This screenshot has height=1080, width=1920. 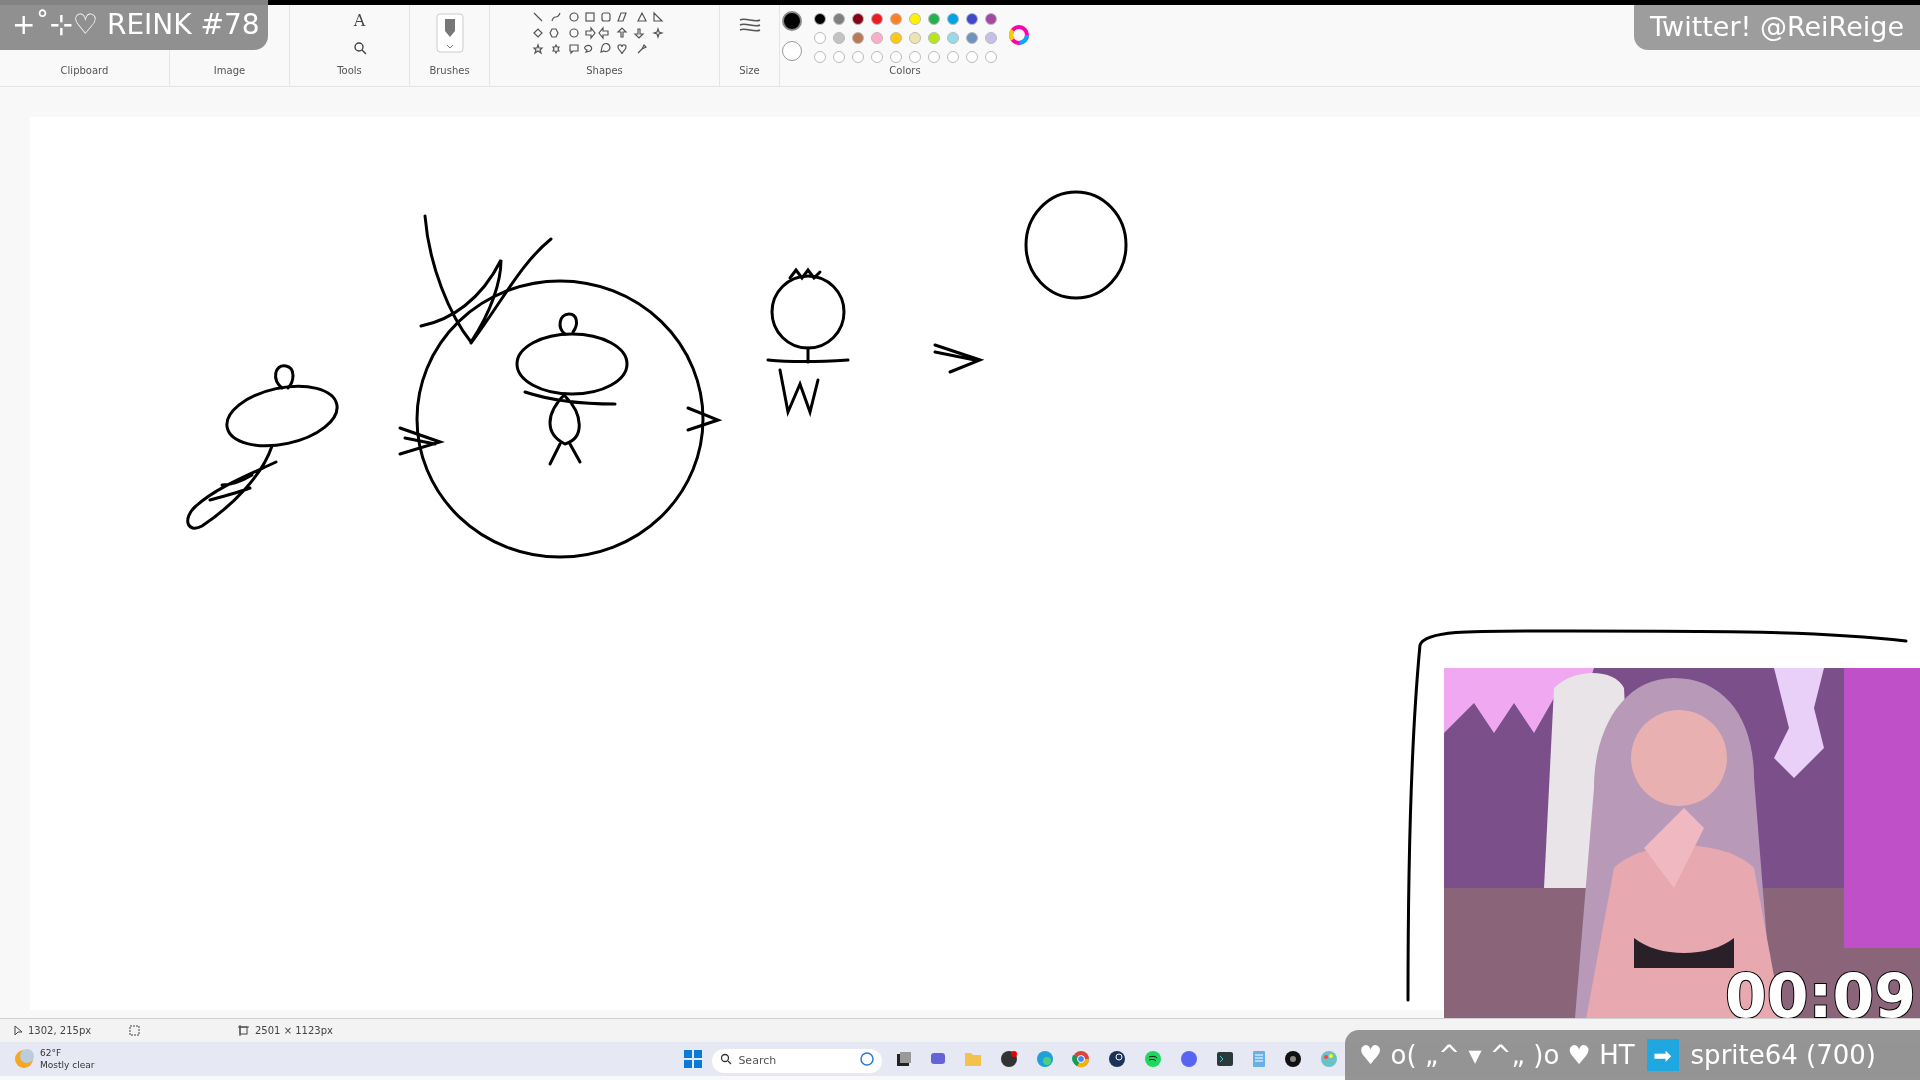 What do you see at coordinates (905, 71) in the screenshot?
I see `group-label: Colors` at bounding box center [905, 71].